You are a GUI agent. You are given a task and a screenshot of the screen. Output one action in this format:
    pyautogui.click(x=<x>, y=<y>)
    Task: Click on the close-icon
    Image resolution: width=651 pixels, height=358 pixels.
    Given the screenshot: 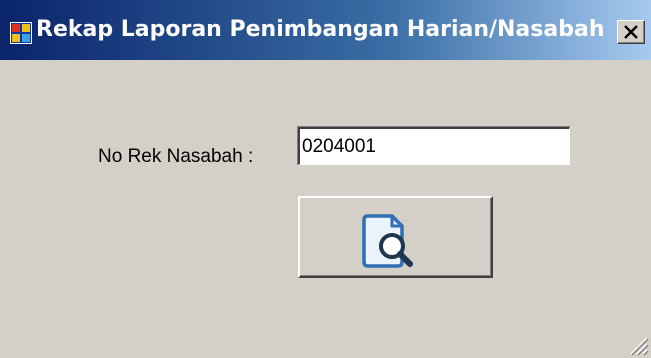 What is the action you would take?
    pyautogui.click(x=631, y=32)
    